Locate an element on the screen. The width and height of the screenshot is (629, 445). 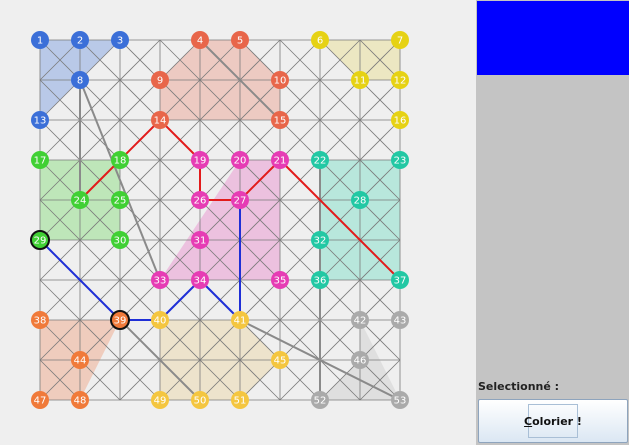
node-17: 17 is located at coordinates (40, 160).